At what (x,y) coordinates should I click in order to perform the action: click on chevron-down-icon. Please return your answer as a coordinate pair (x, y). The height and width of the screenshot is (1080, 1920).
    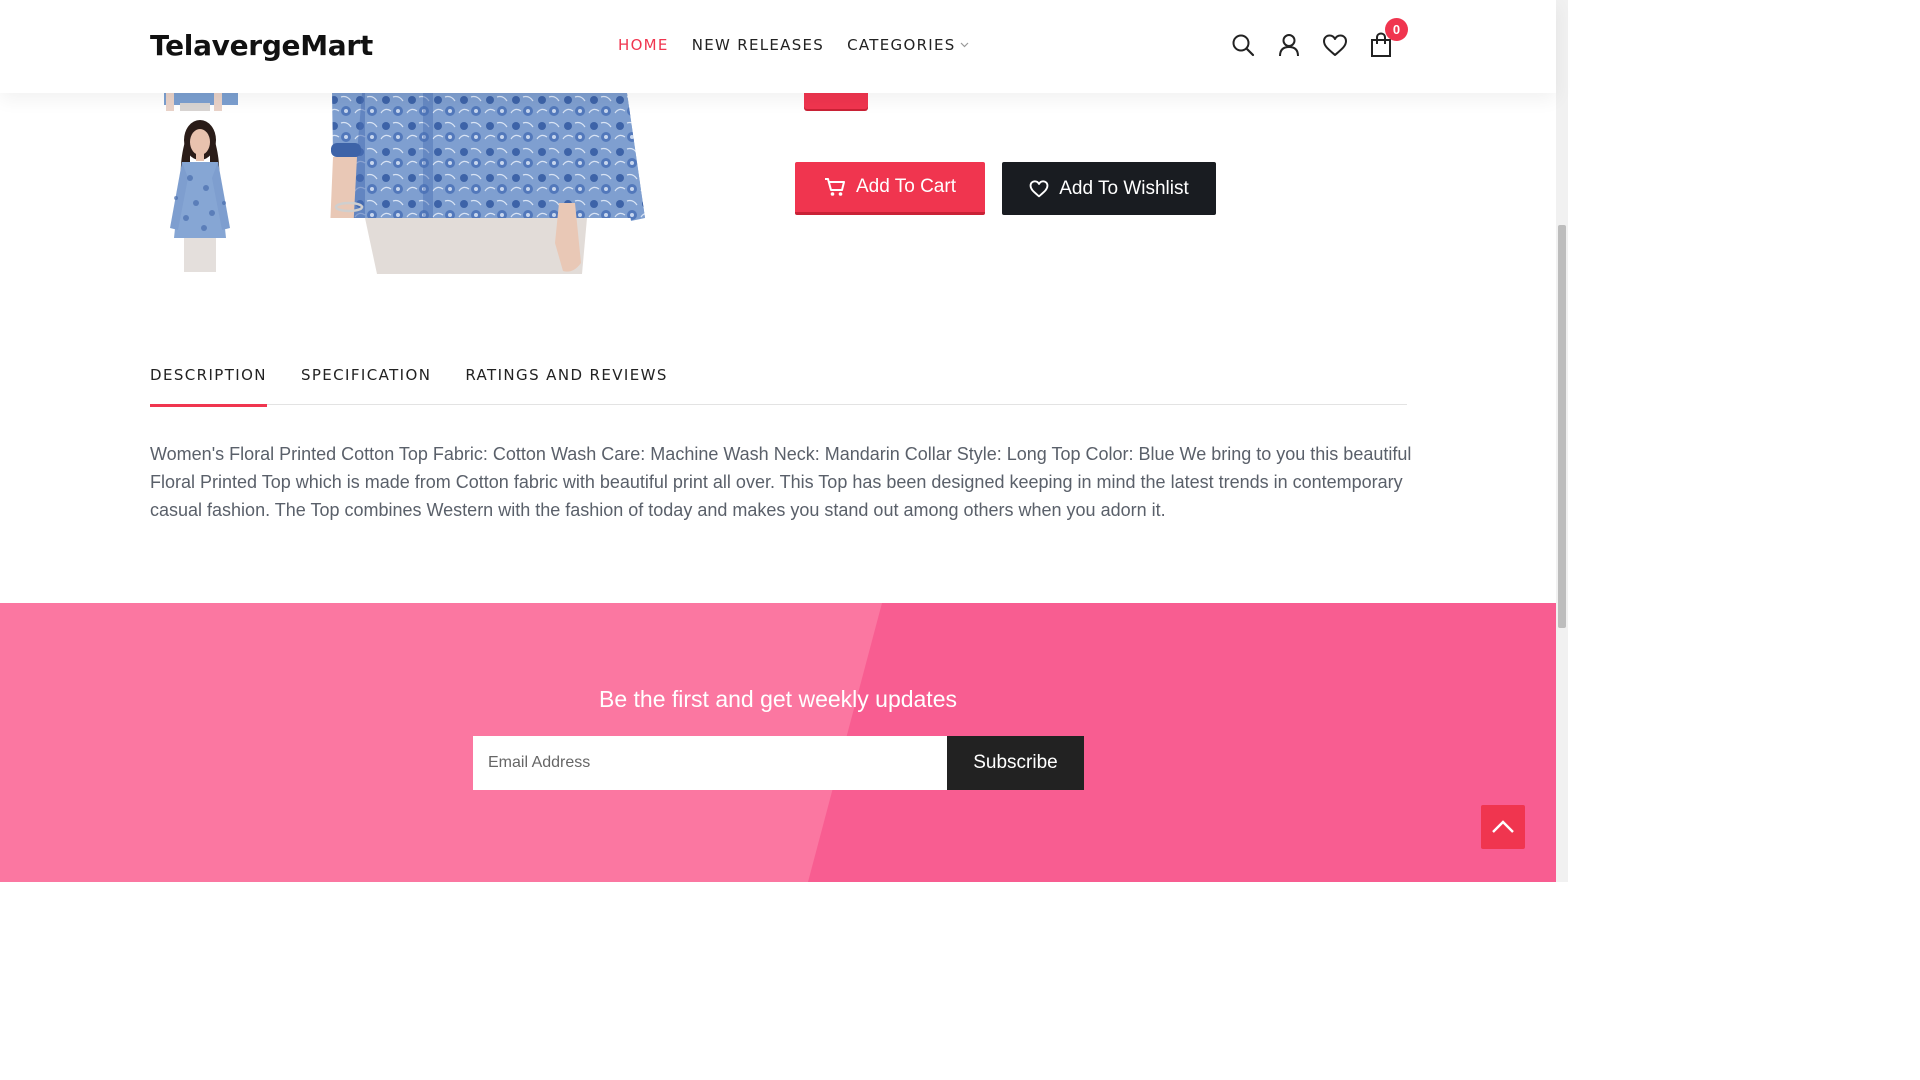
    Looking at the image, I should click on (964, 45).